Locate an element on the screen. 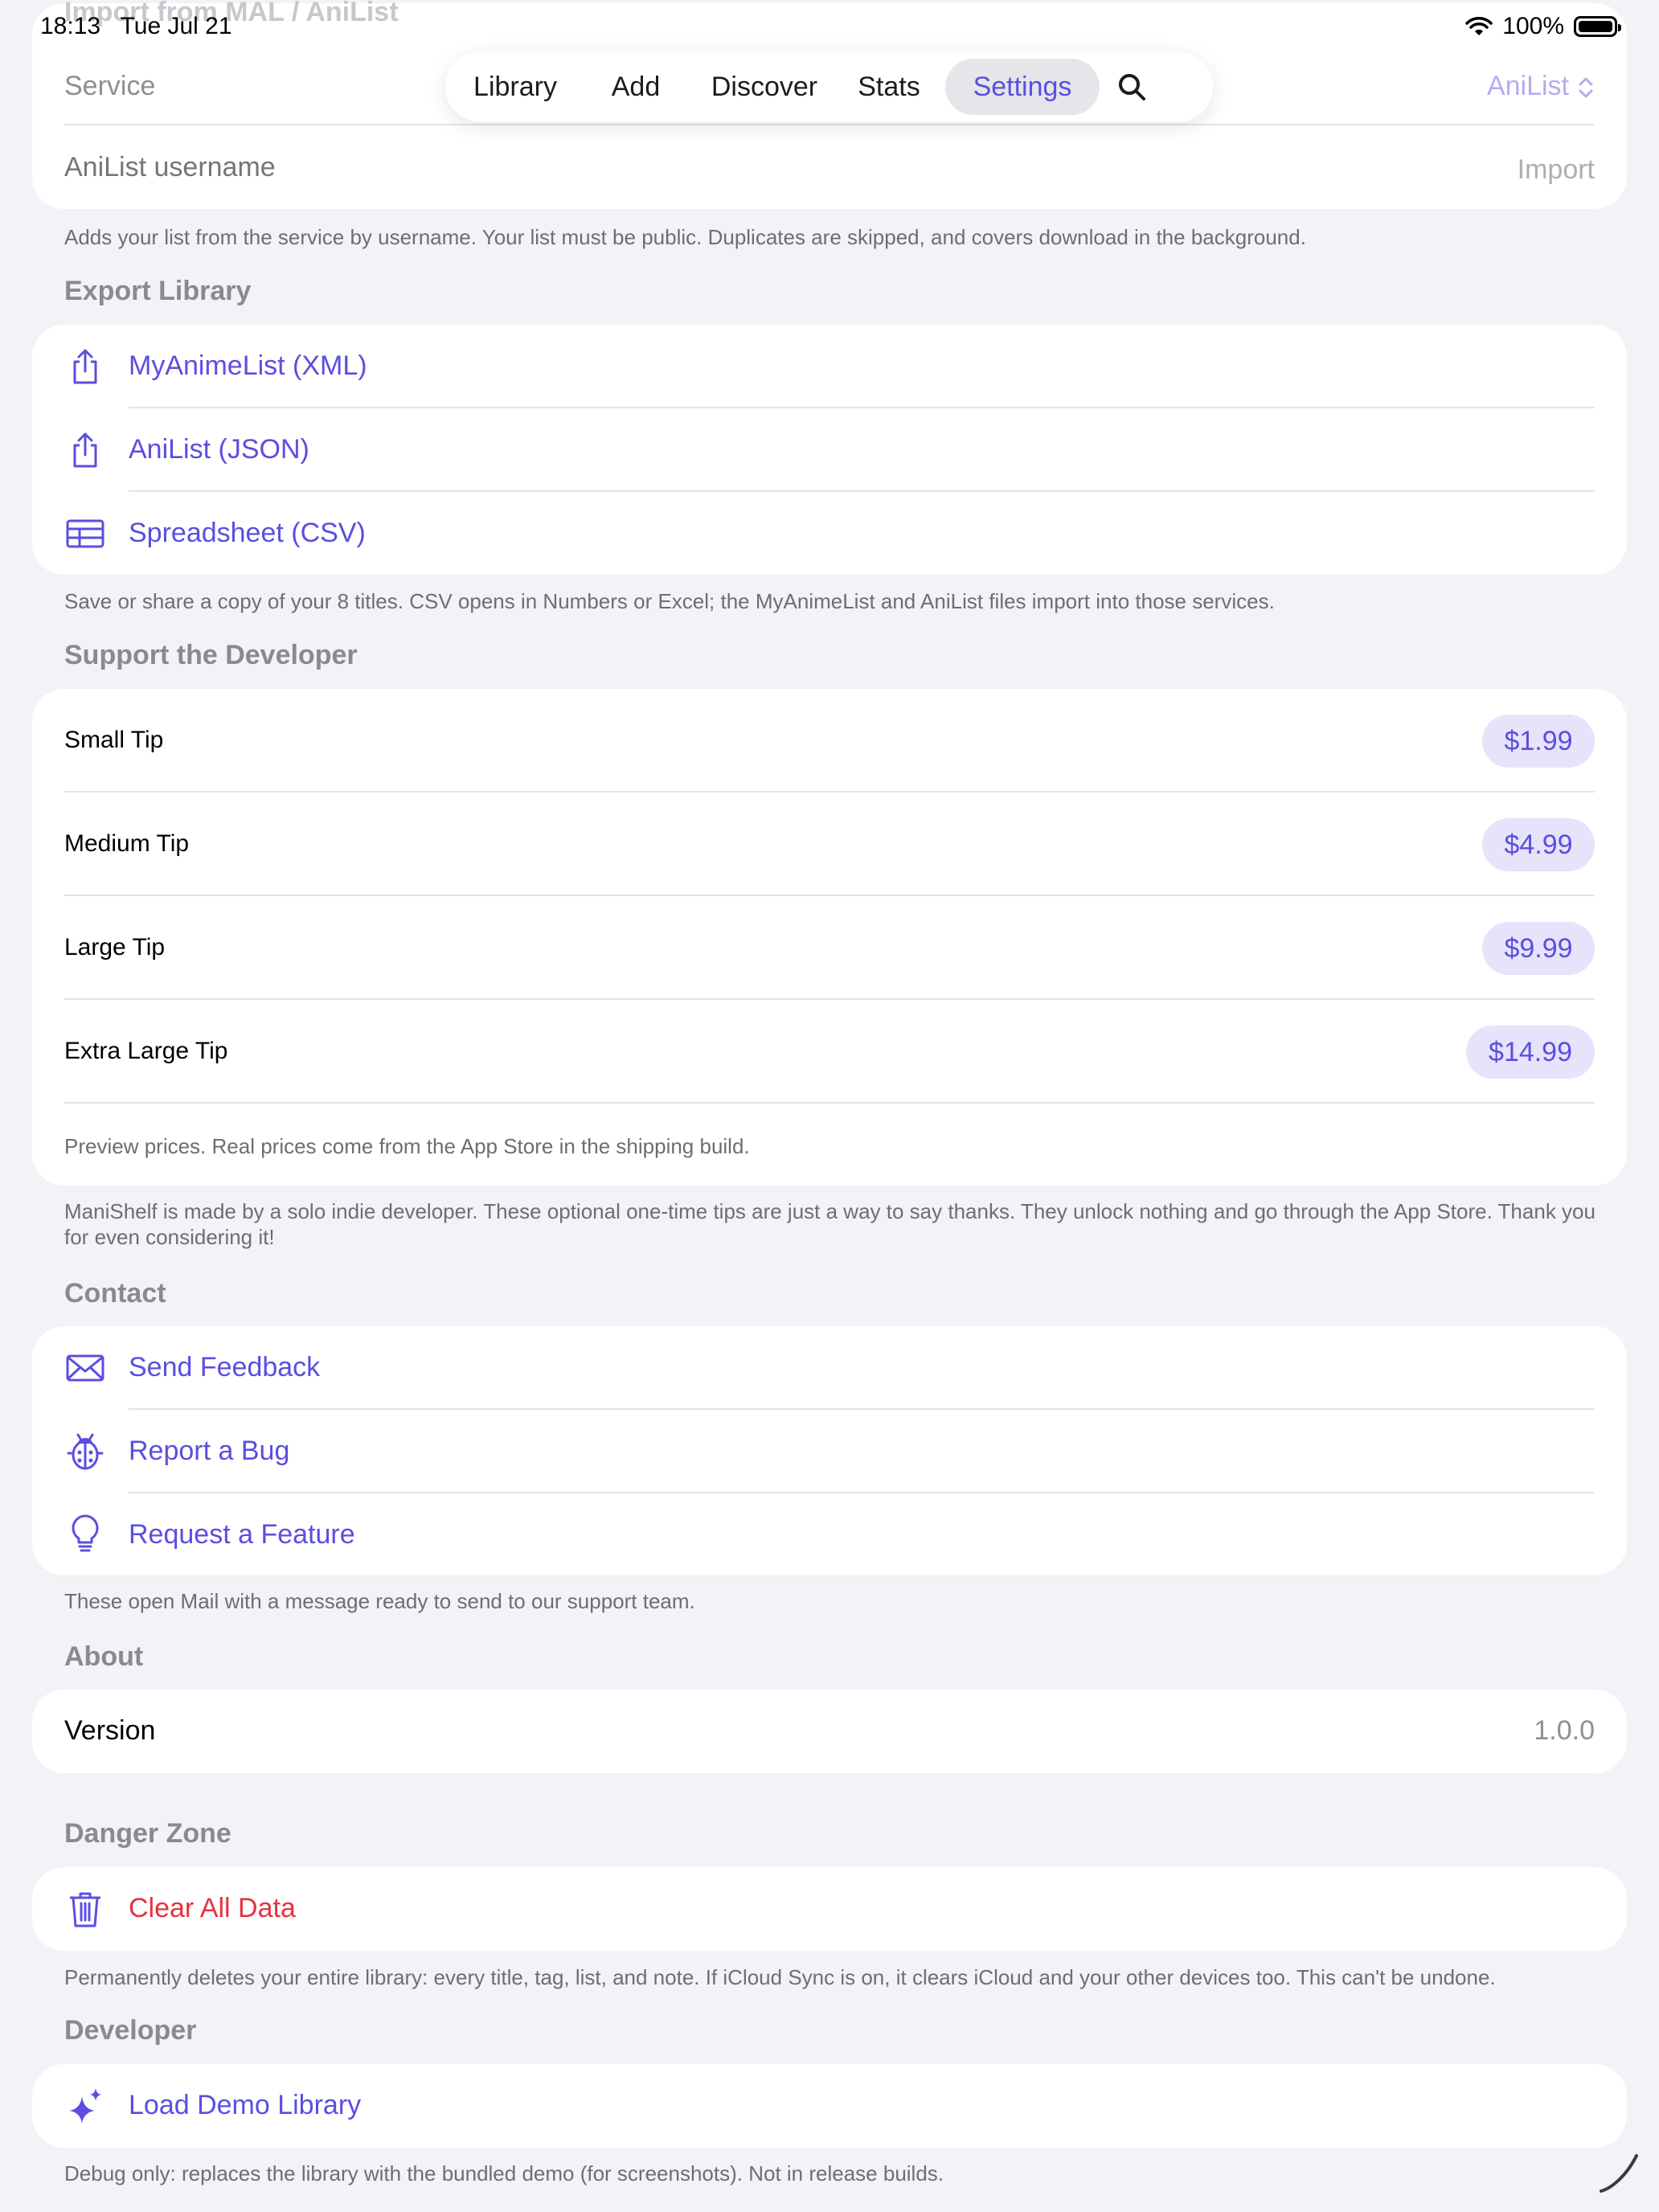 The height and width of the screenshot is (2212, 1659). anilist-username-input is located at coordinates (667, 167).